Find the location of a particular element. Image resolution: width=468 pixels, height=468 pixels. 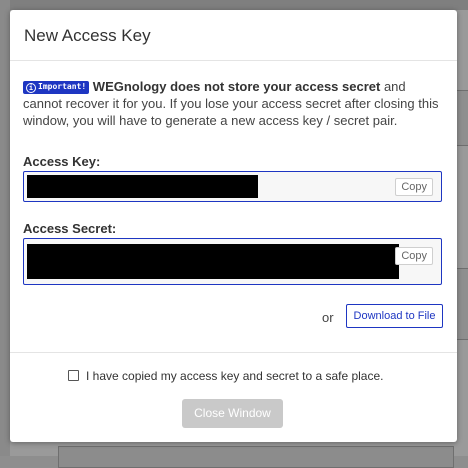

access-key-label: Access Key: is located at coordinates (62, 161).